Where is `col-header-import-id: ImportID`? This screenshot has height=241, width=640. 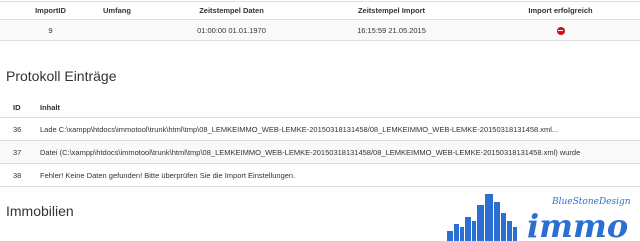
col-header-import-id: ImportID is located at coordinates (50, 10).